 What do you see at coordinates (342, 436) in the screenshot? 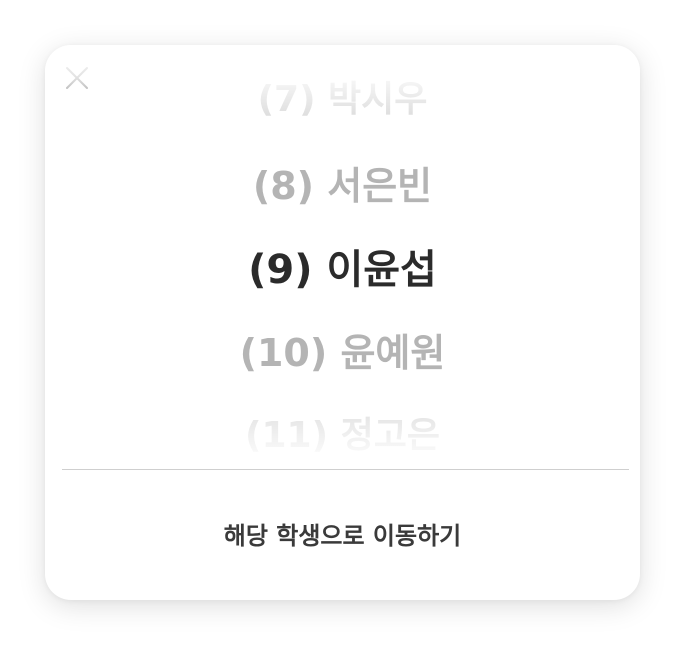
I see `picker-item: (11) 정고은` at bounding box center [342, 436].